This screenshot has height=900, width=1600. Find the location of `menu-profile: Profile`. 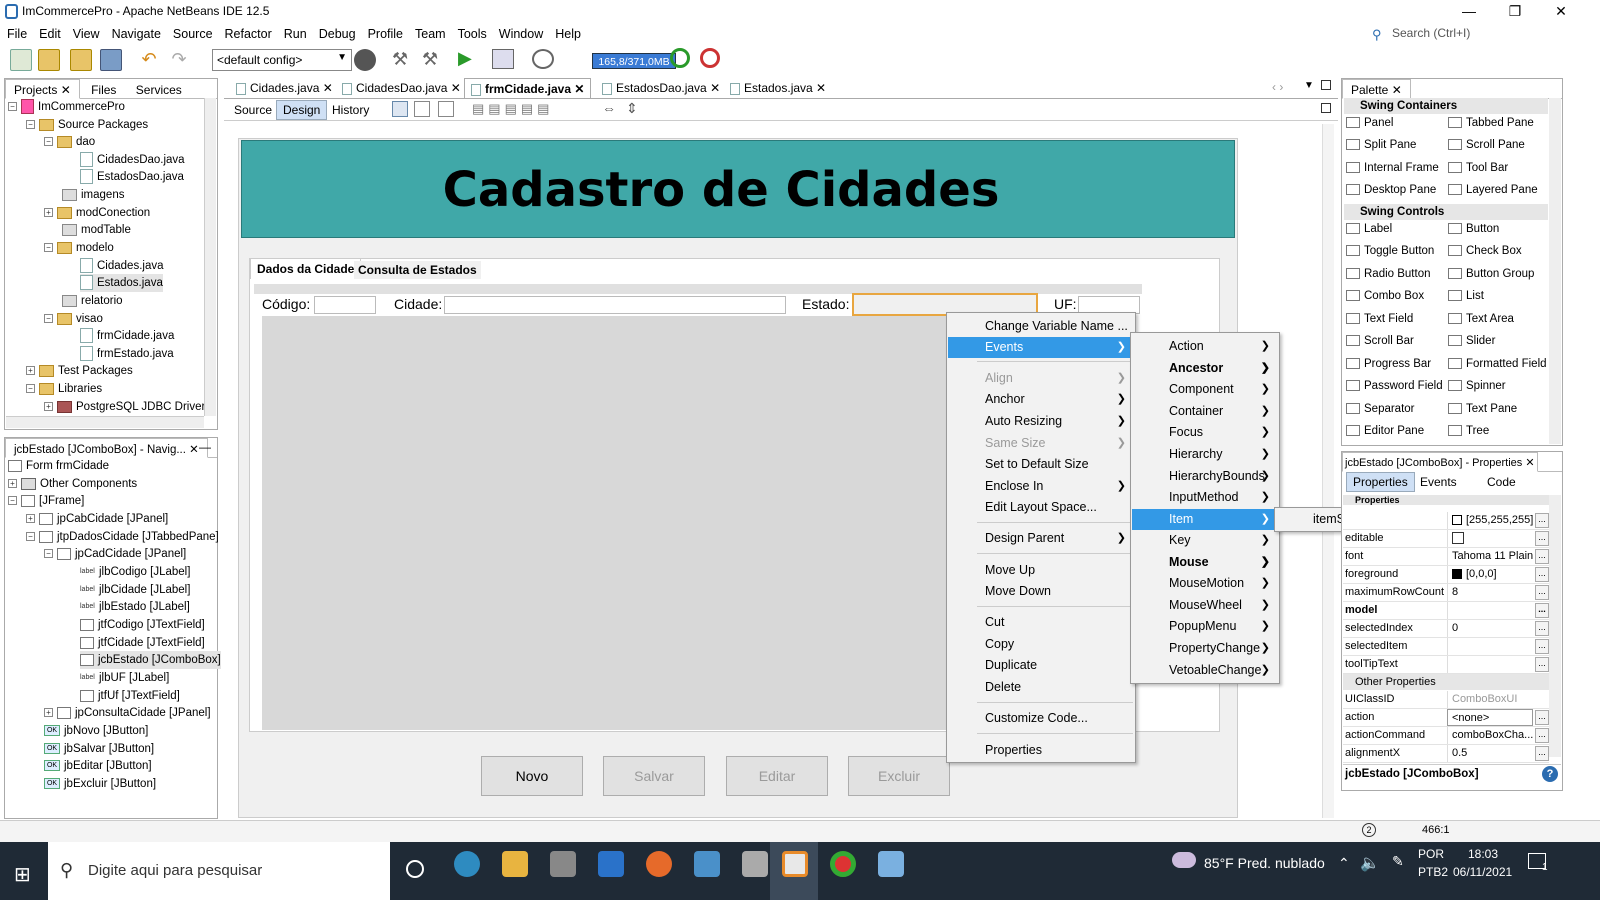

menu-profile: Profile is located at coordinates (384, 32).